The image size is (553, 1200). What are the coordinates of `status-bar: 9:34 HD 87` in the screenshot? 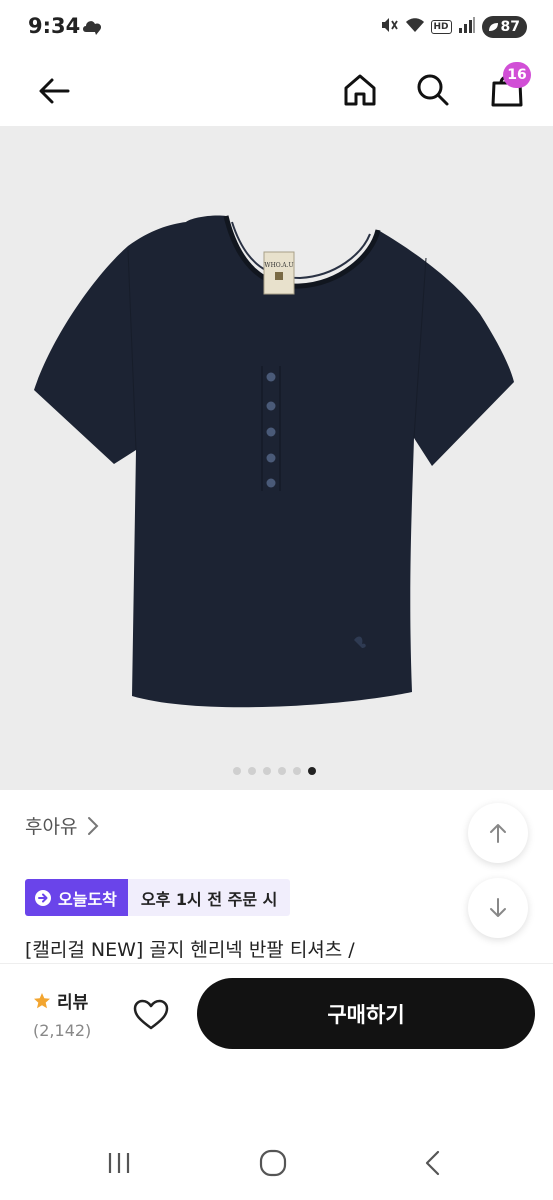 It's located at (276, 28).